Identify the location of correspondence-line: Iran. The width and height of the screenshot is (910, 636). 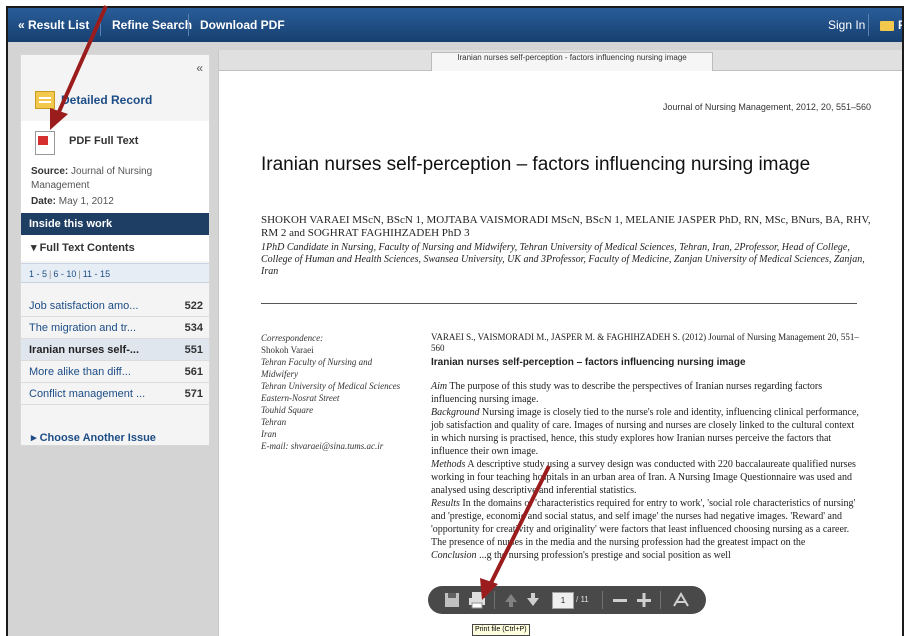
(269, 434).